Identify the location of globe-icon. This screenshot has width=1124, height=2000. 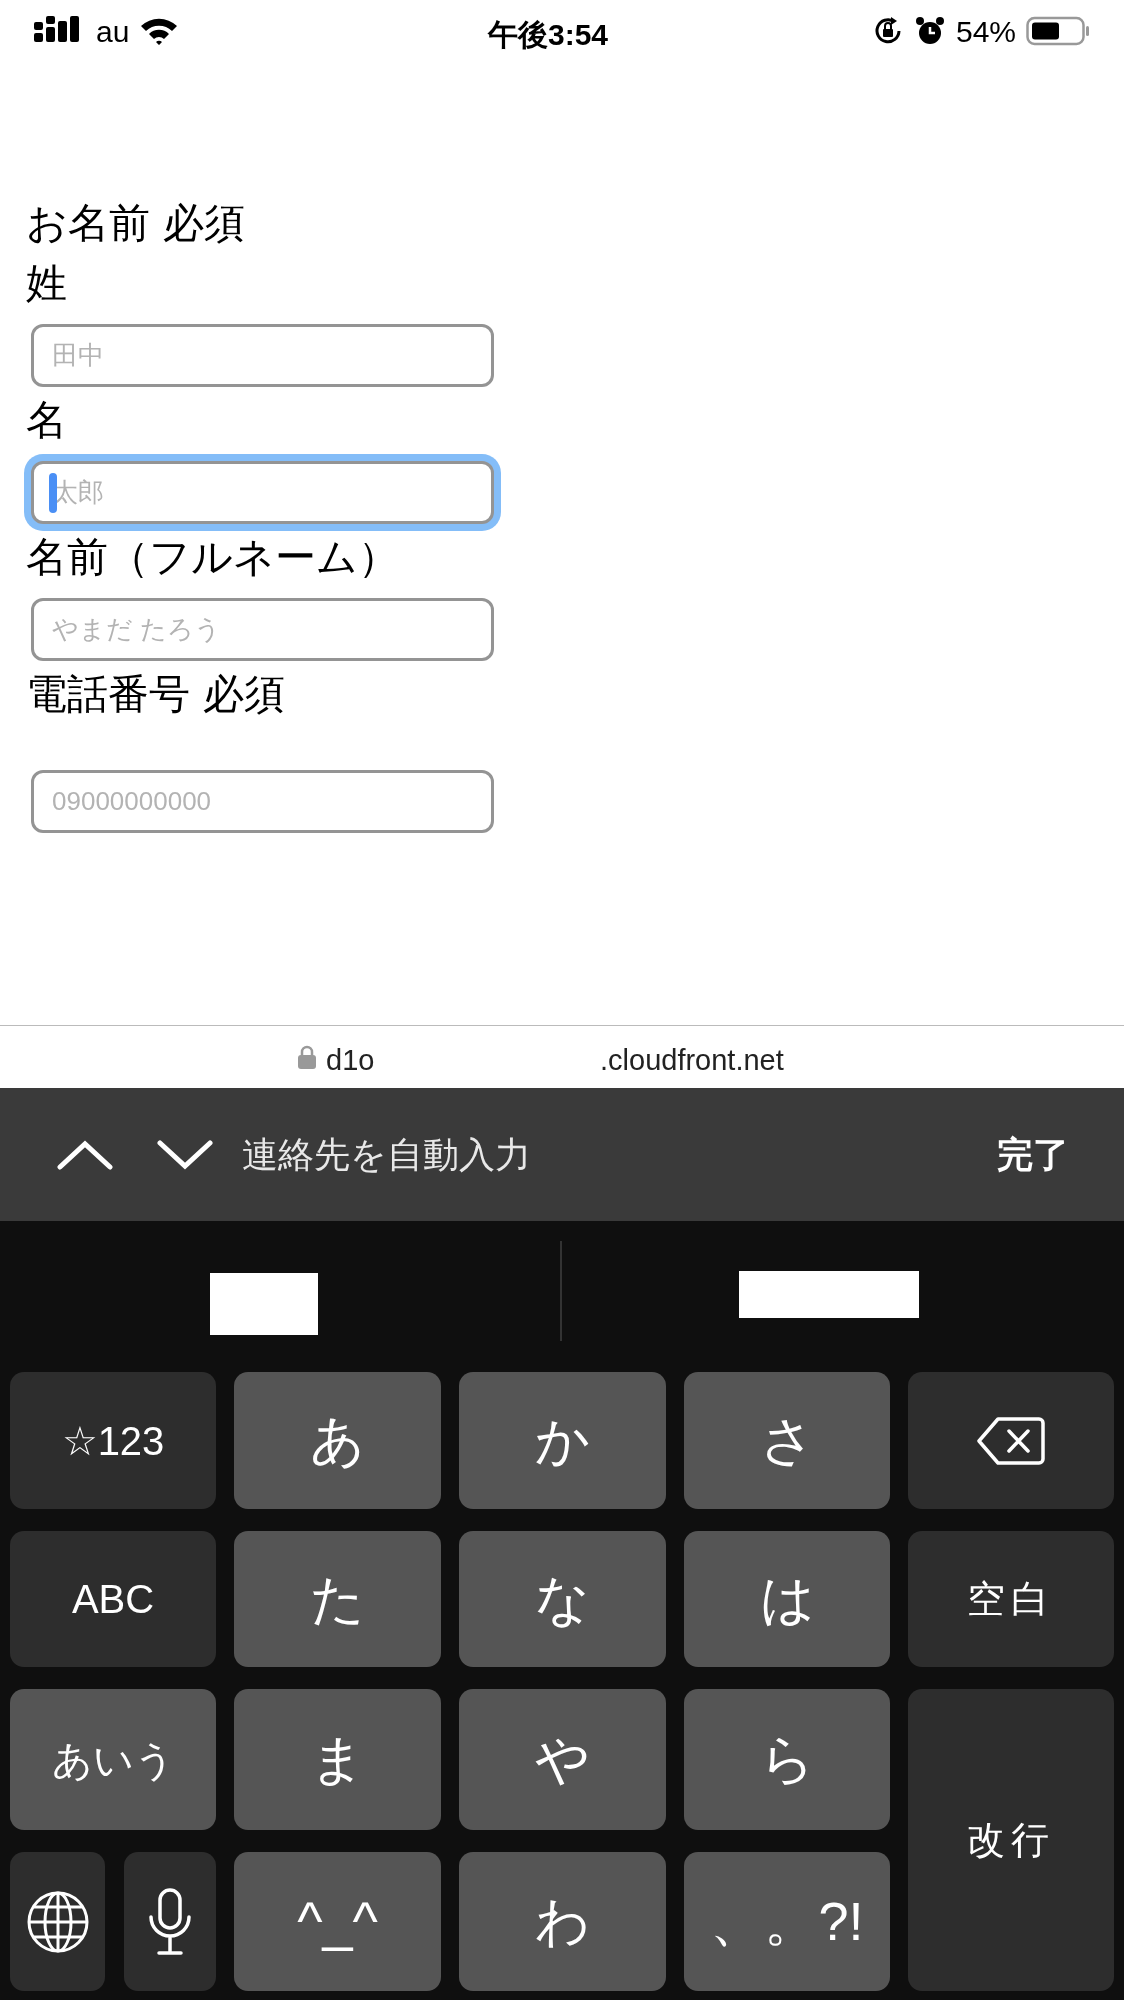
(57, 1921).